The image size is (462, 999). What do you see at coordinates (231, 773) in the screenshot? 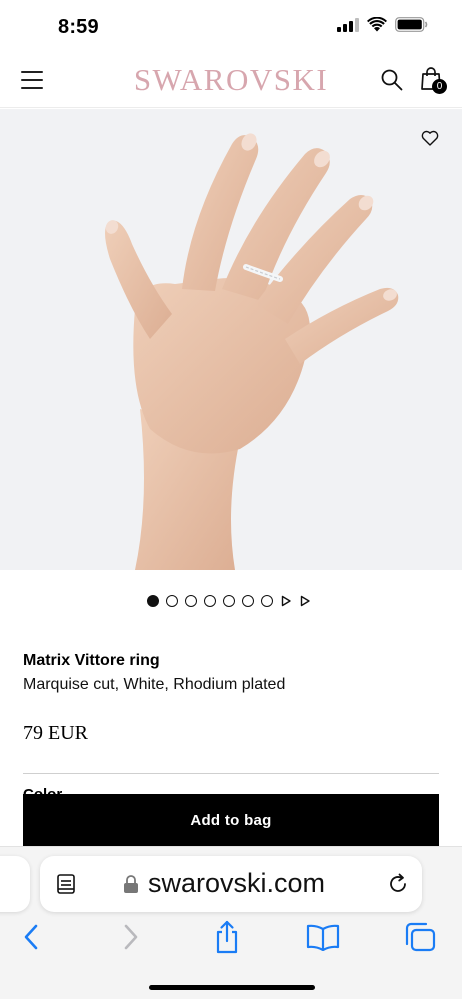
I see `divider` at bounding box center [231, 773].